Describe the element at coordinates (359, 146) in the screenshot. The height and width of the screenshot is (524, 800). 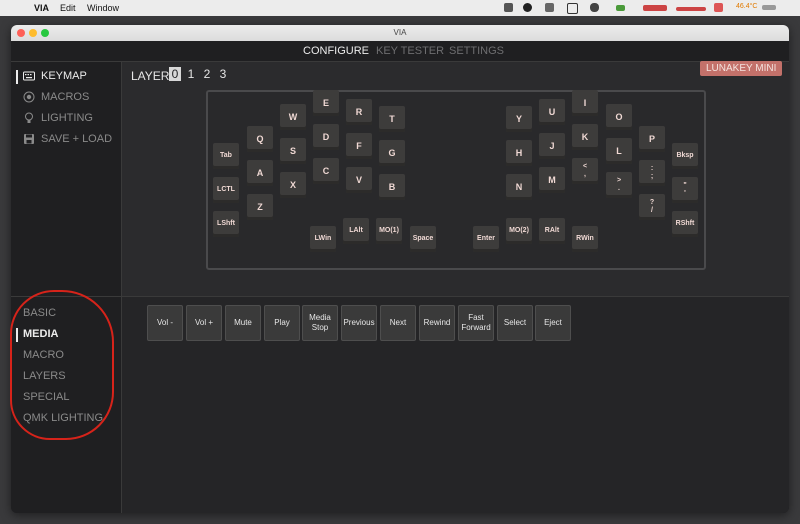
I see `key: F` at that location.